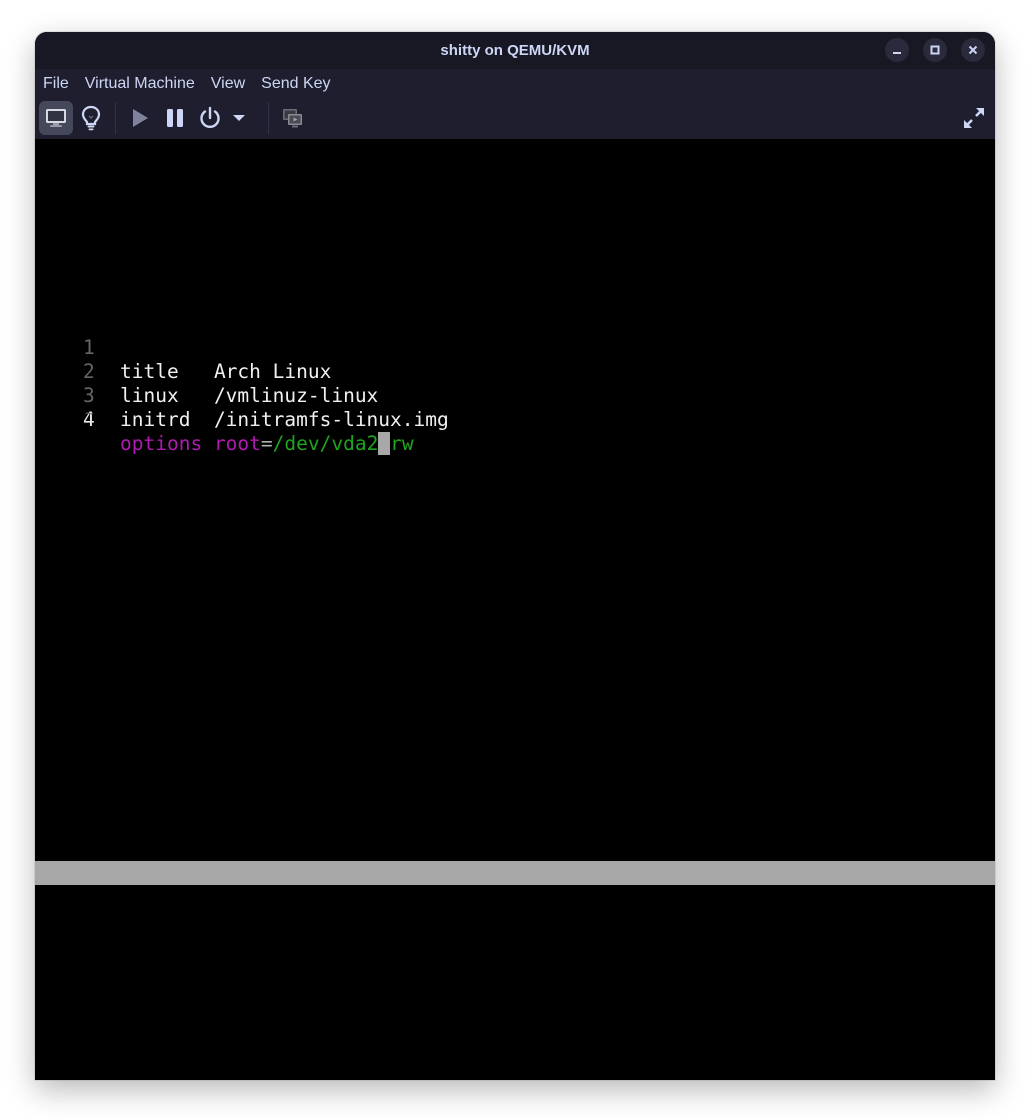 The height and width of the screenshot is (1118, 1030). I want to click on config-value: Arch Linux, so click(272, 371).